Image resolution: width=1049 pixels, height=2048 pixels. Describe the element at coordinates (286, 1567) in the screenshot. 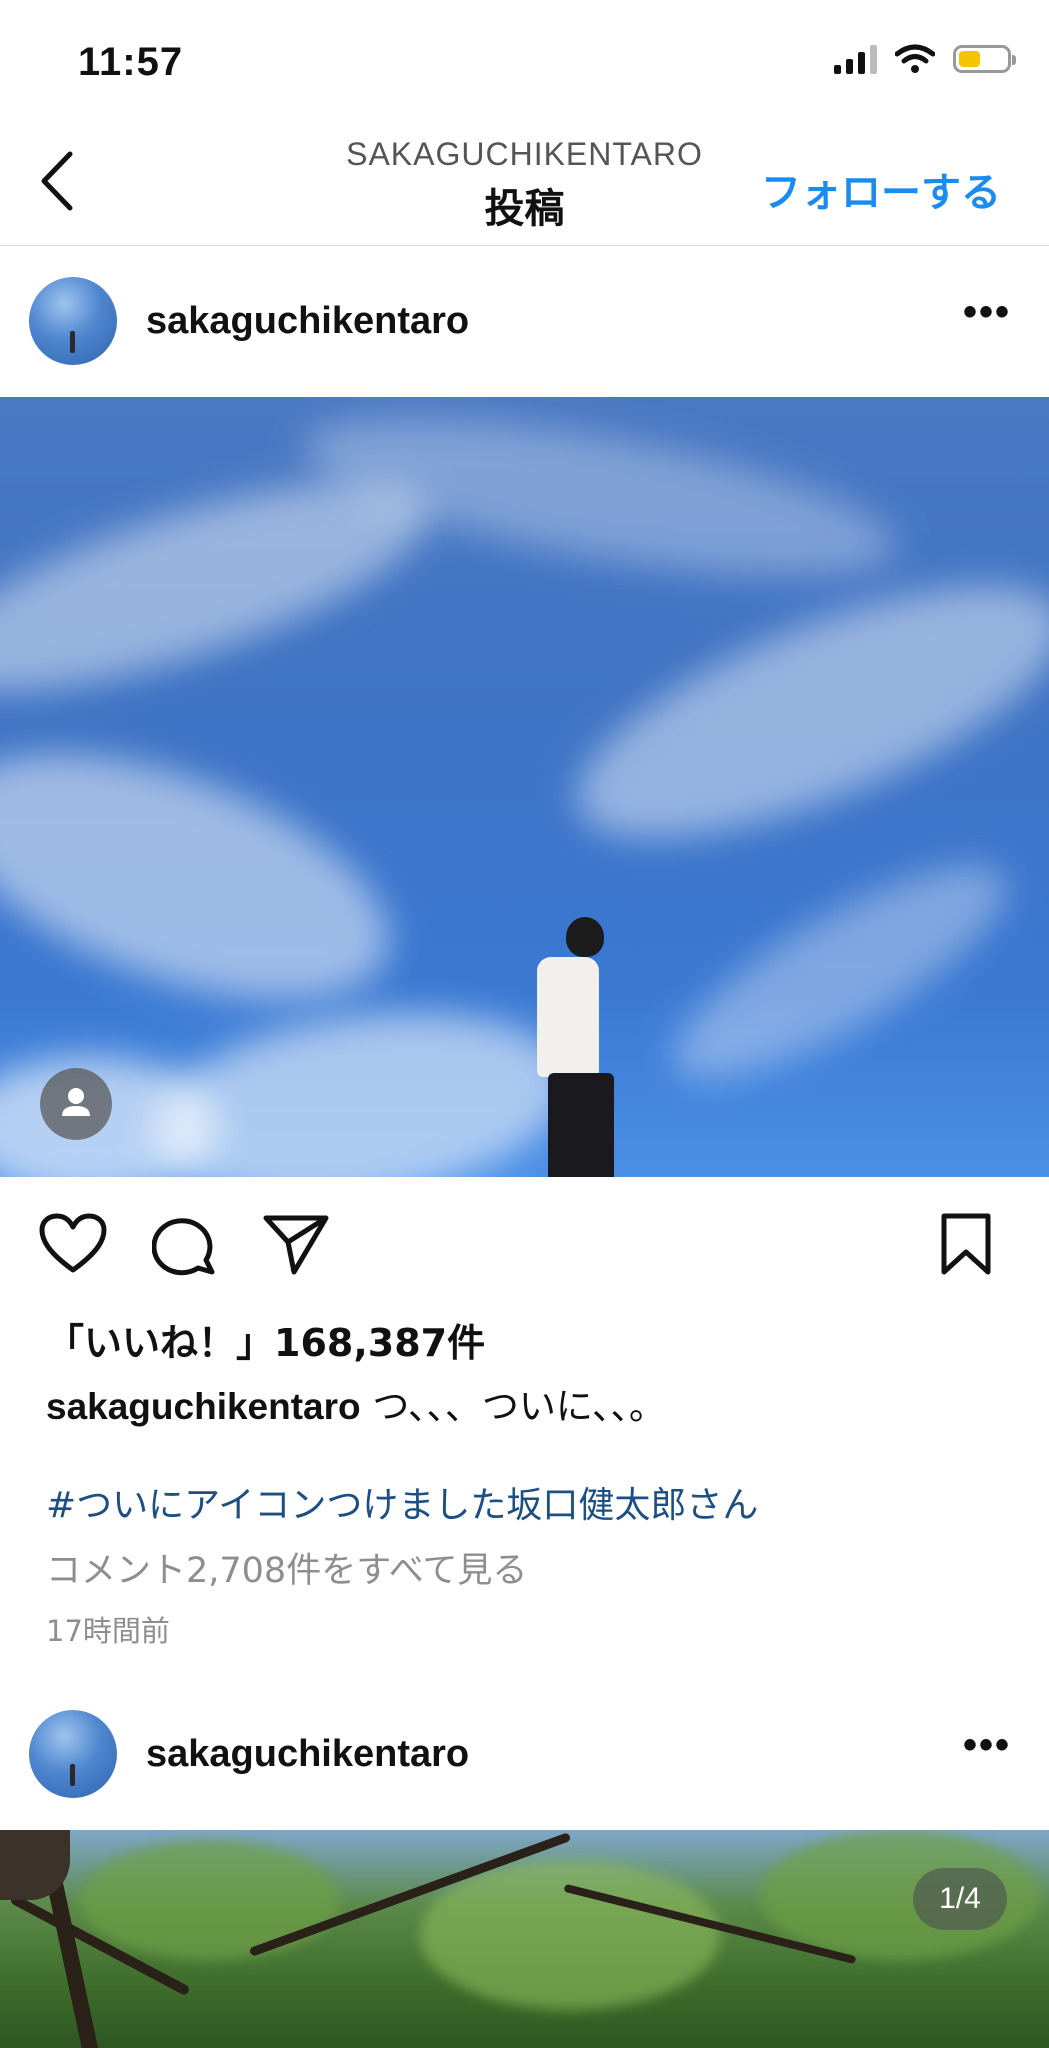

I see `view-all-comments-link: コメント2,708件をすべて見る` at that location.